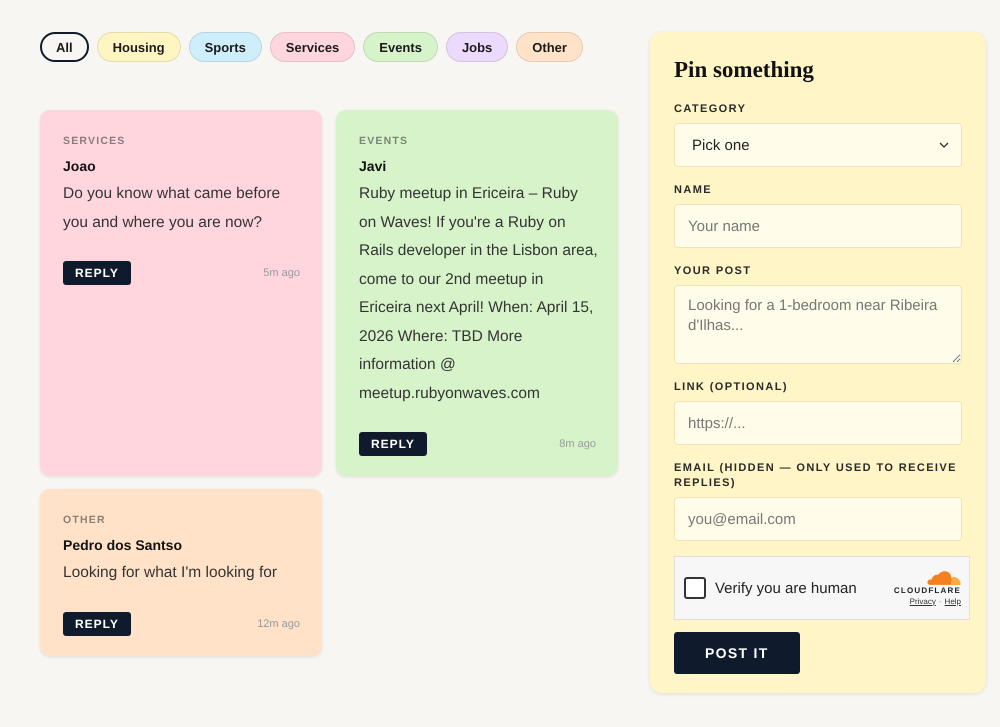  I want to click on post-category: OTHER, so click(84, 520).